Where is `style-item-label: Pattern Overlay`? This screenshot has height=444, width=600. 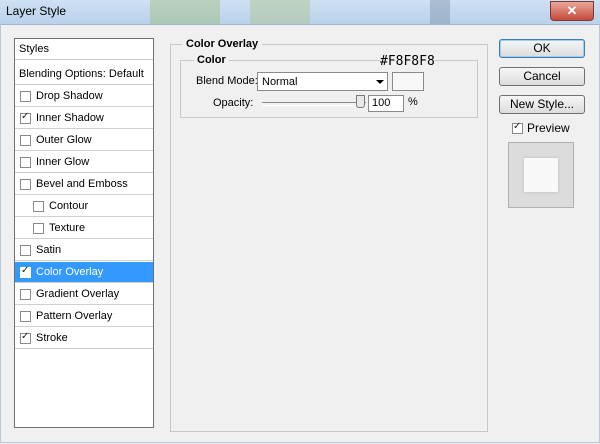 style-item-label: Pattern Overlay is located at coordinates (74, 316).